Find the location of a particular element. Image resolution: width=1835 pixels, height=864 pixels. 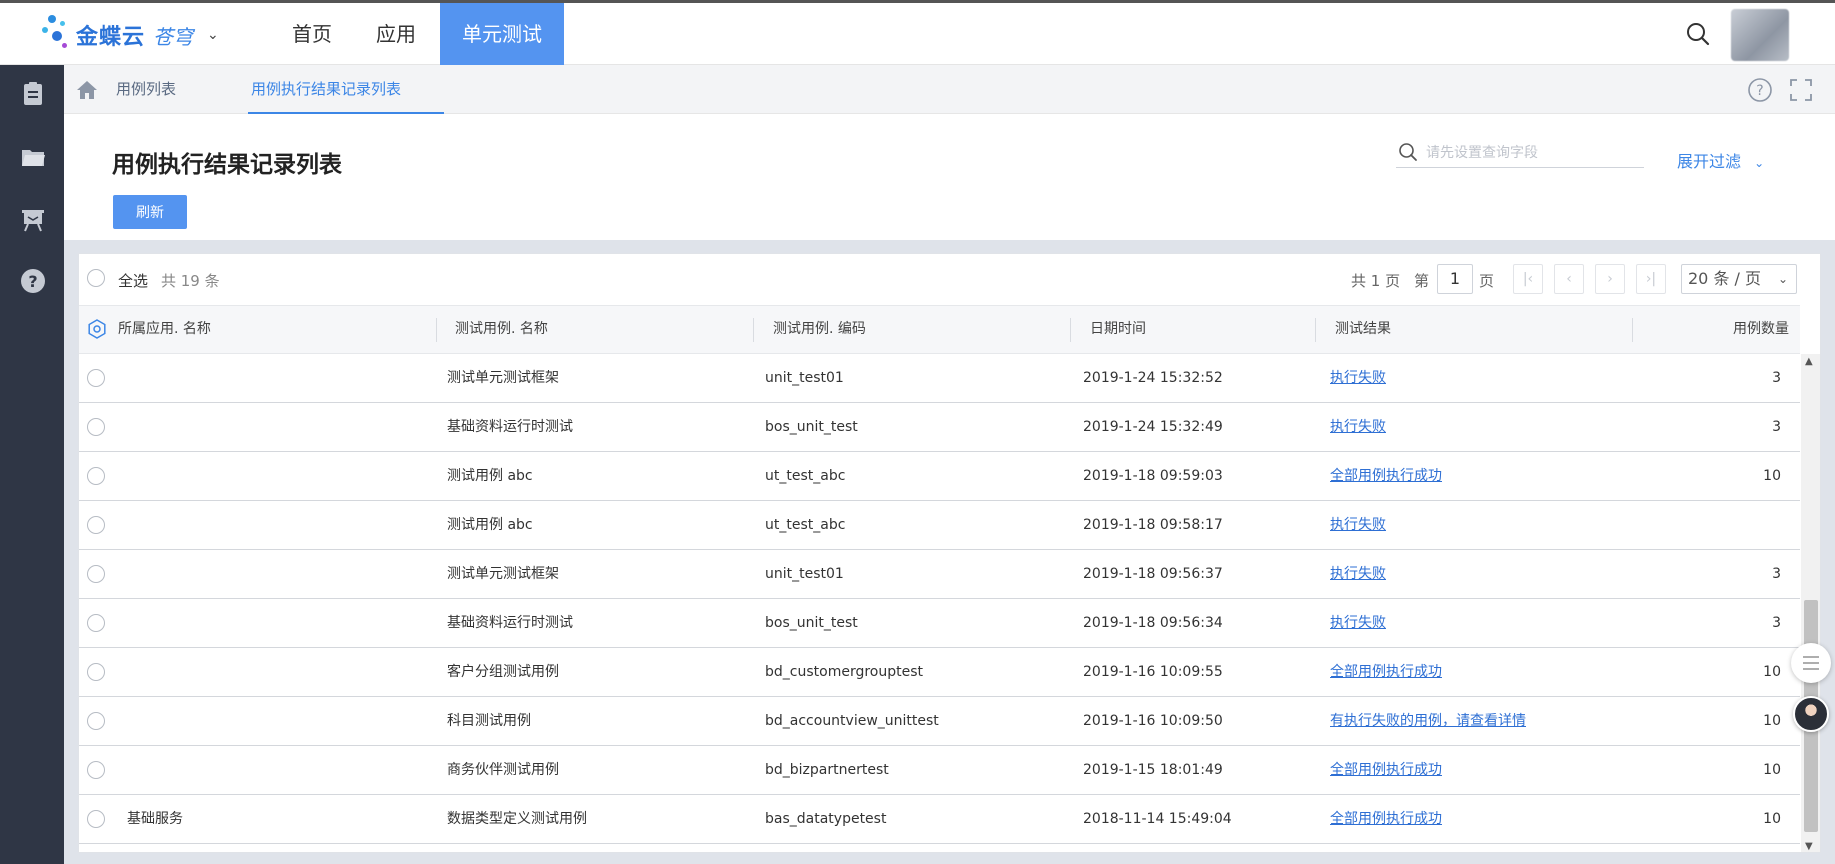

cell-case-name: 测试用例 abc is located at coordinates (490, 525).